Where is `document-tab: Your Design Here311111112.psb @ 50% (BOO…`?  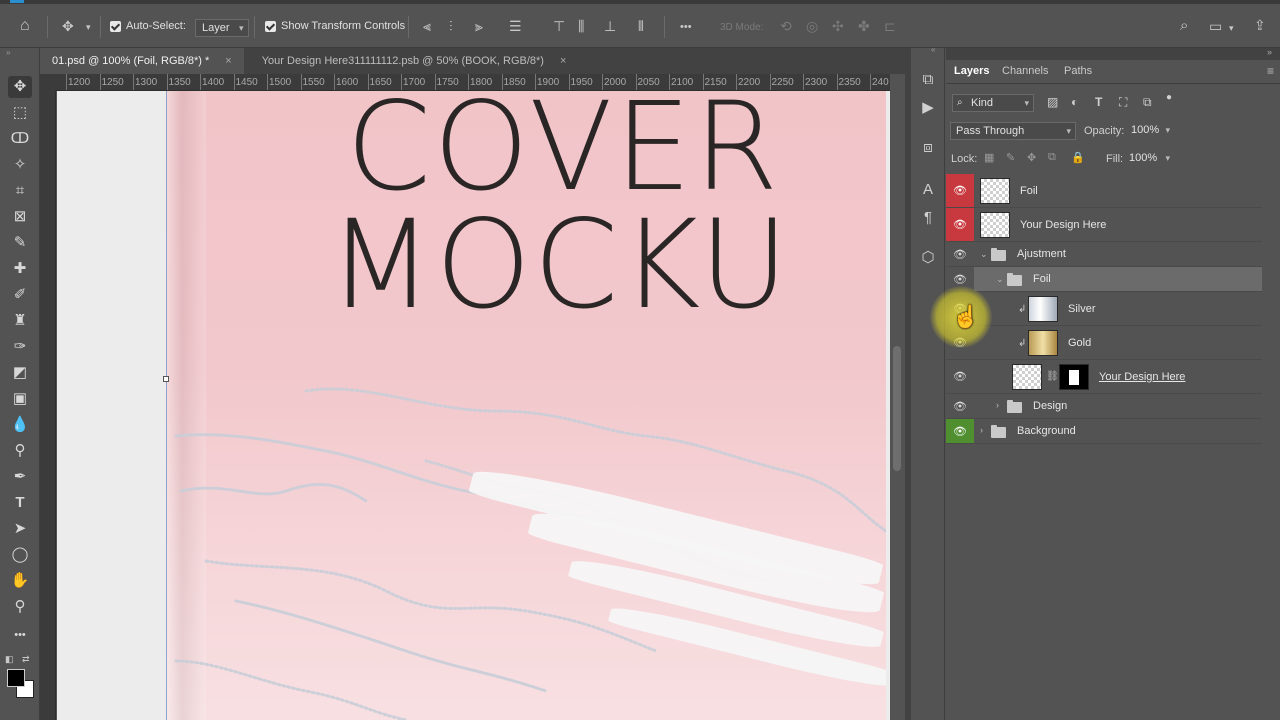 document-tab: Your Design Here311111112.psb @ 50% (BOO… is located at coordinates (411, 61).